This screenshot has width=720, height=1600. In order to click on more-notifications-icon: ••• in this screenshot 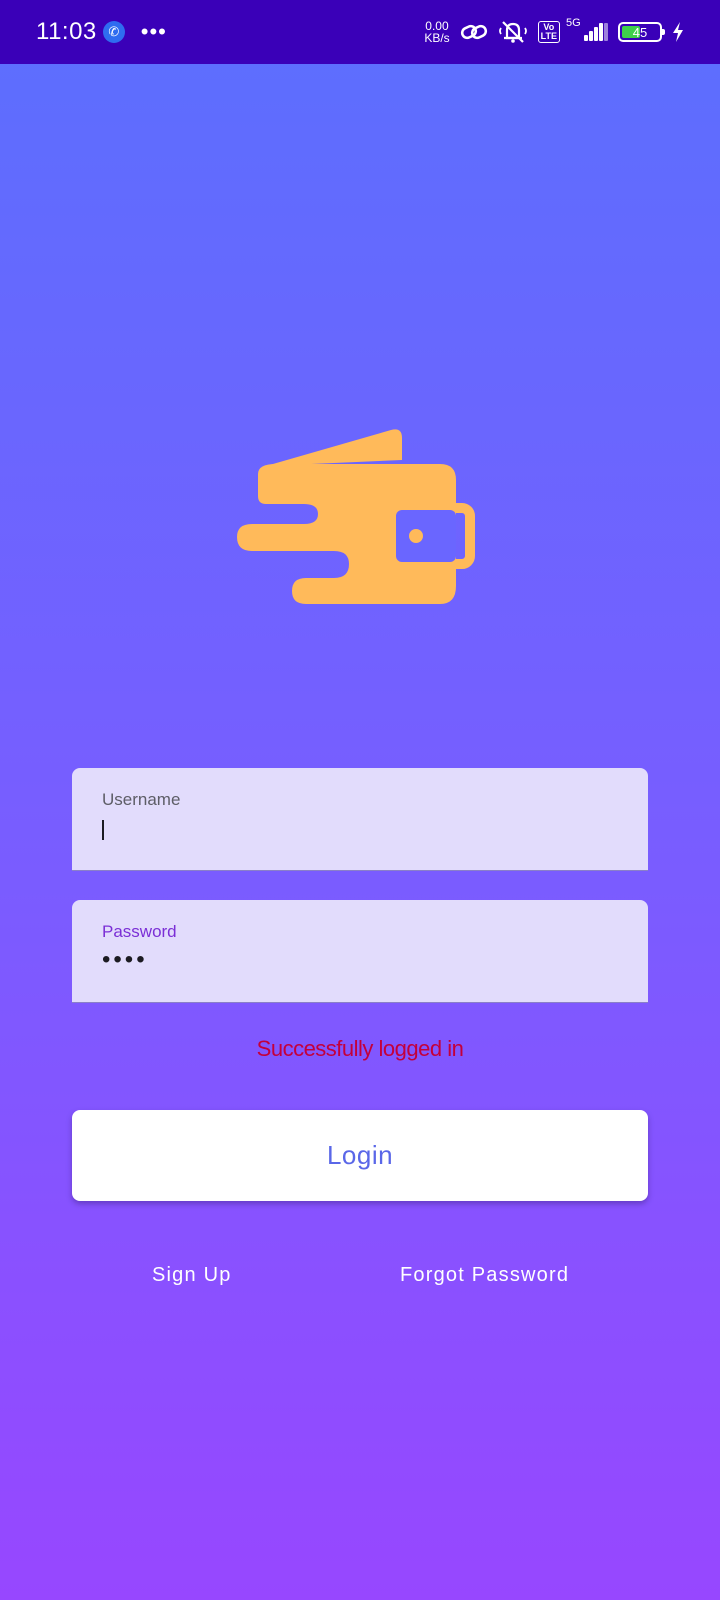, I will do `click(153, 31)`.